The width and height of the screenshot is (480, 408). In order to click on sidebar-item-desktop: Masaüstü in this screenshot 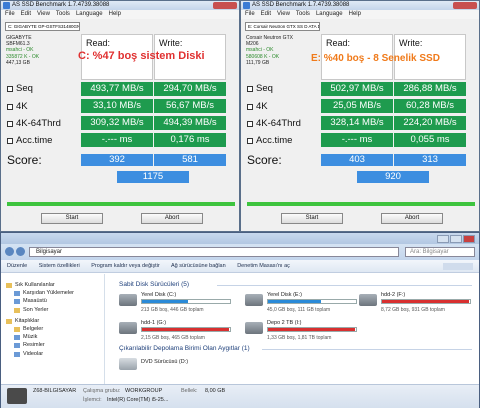, I will do `click(52, 301)`.